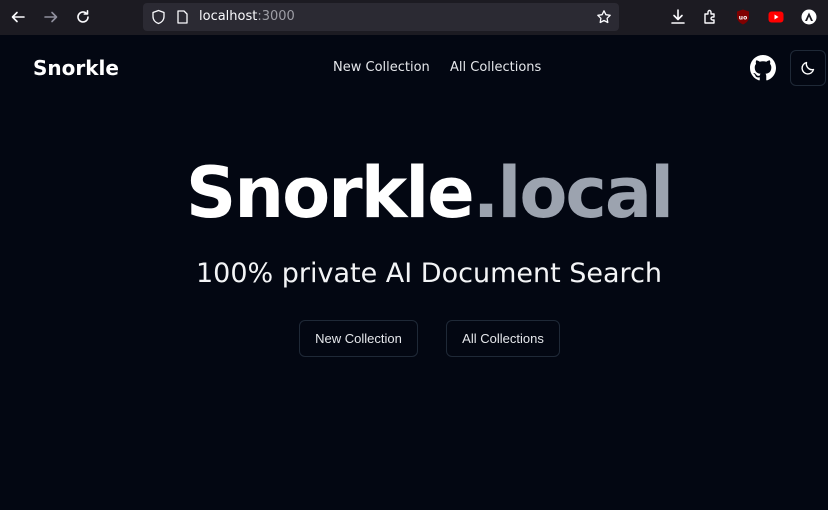  Describe the element at coordinates (604, 17) in the screenshot. I see `bookmark-star-icon` at that location.